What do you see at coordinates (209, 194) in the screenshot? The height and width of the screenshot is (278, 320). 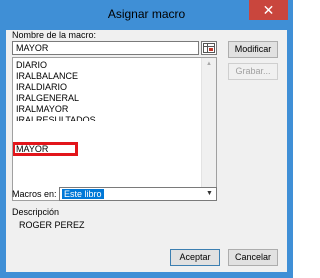 I see `chevron-down-icon: ▼` at bounding box center [209, 194].